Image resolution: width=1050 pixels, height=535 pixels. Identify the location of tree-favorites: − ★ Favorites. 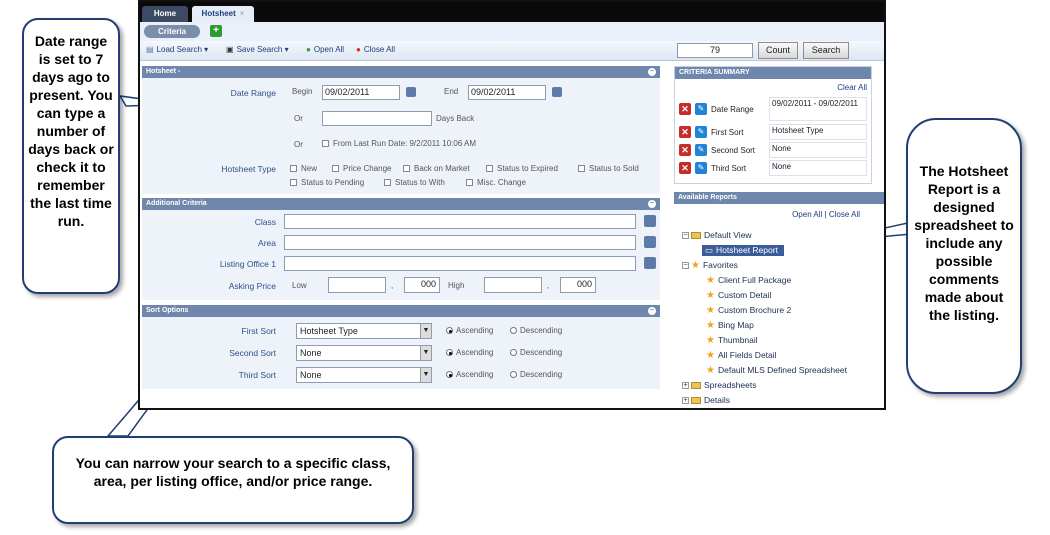
(710, 265).